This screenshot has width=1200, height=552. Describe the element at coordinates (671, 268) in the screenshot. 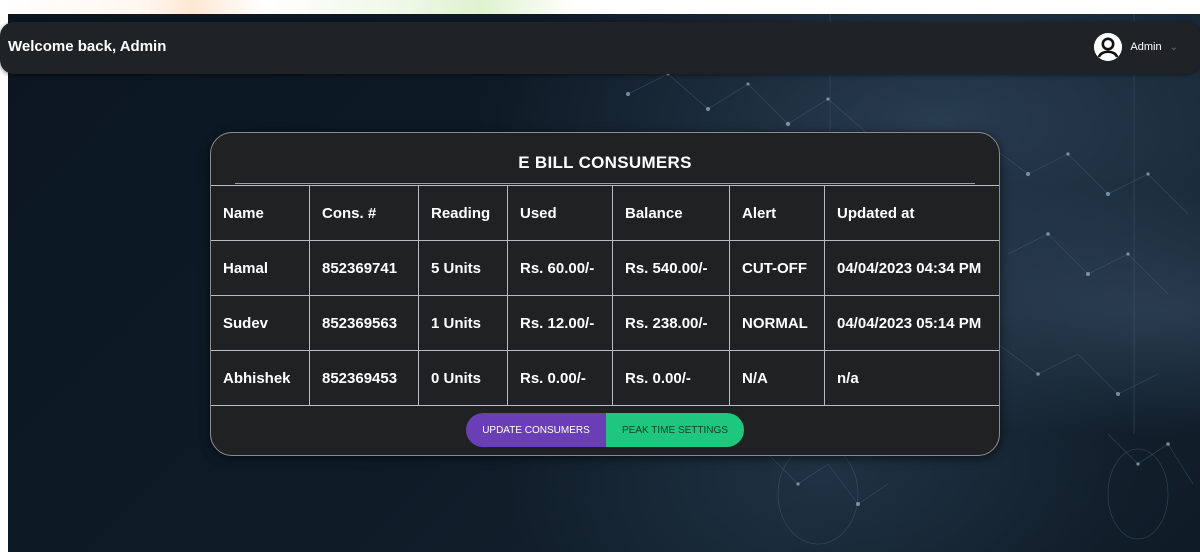

I see `table-cell: Rs. 540.00/-` at that location.